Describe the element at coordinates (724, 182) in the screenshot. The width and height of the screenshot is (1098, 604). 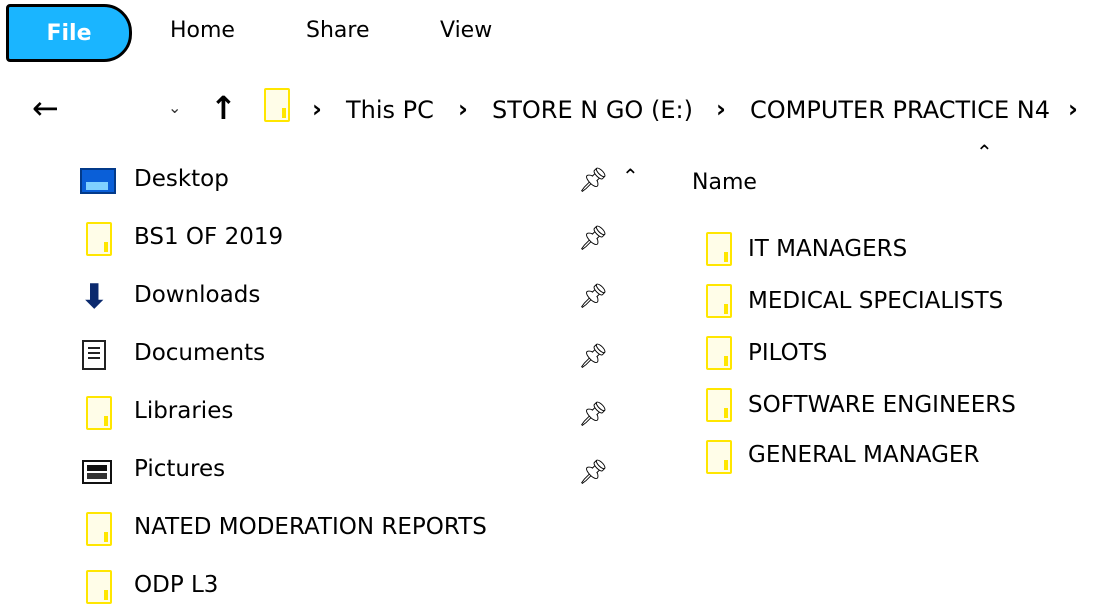
I see `column-header-name: Name` at that location.